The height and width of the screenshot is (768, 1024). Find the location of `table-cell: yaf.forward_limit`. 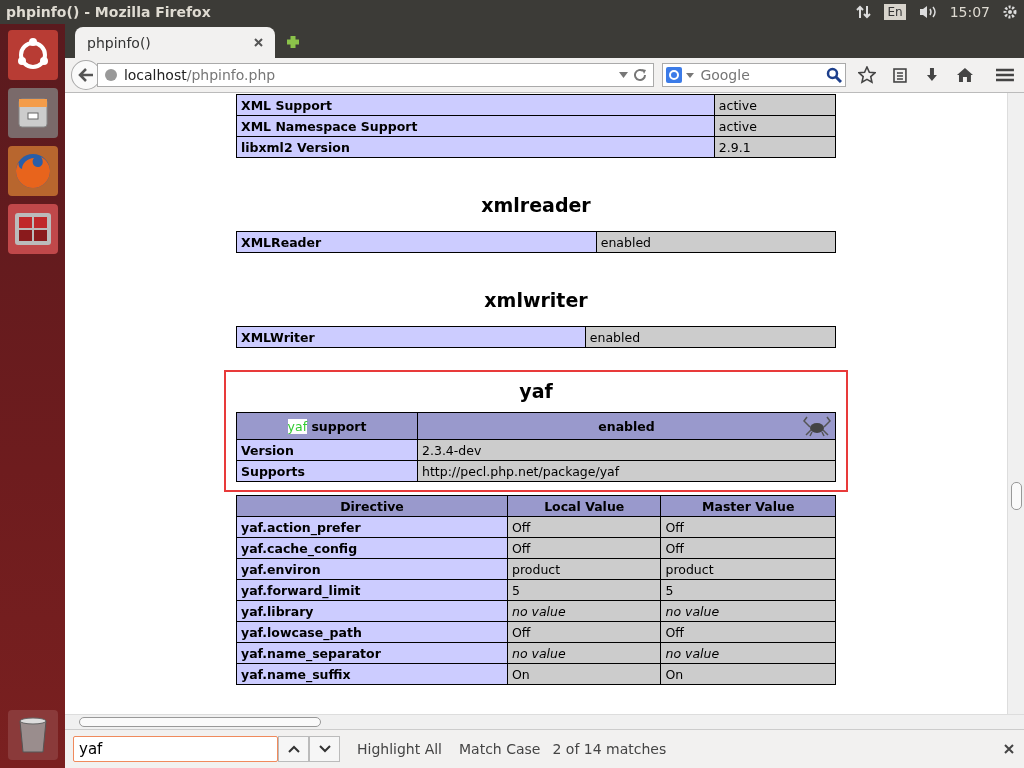

table-cell: yaf.forward_limit is located at coordinates (372, 590).